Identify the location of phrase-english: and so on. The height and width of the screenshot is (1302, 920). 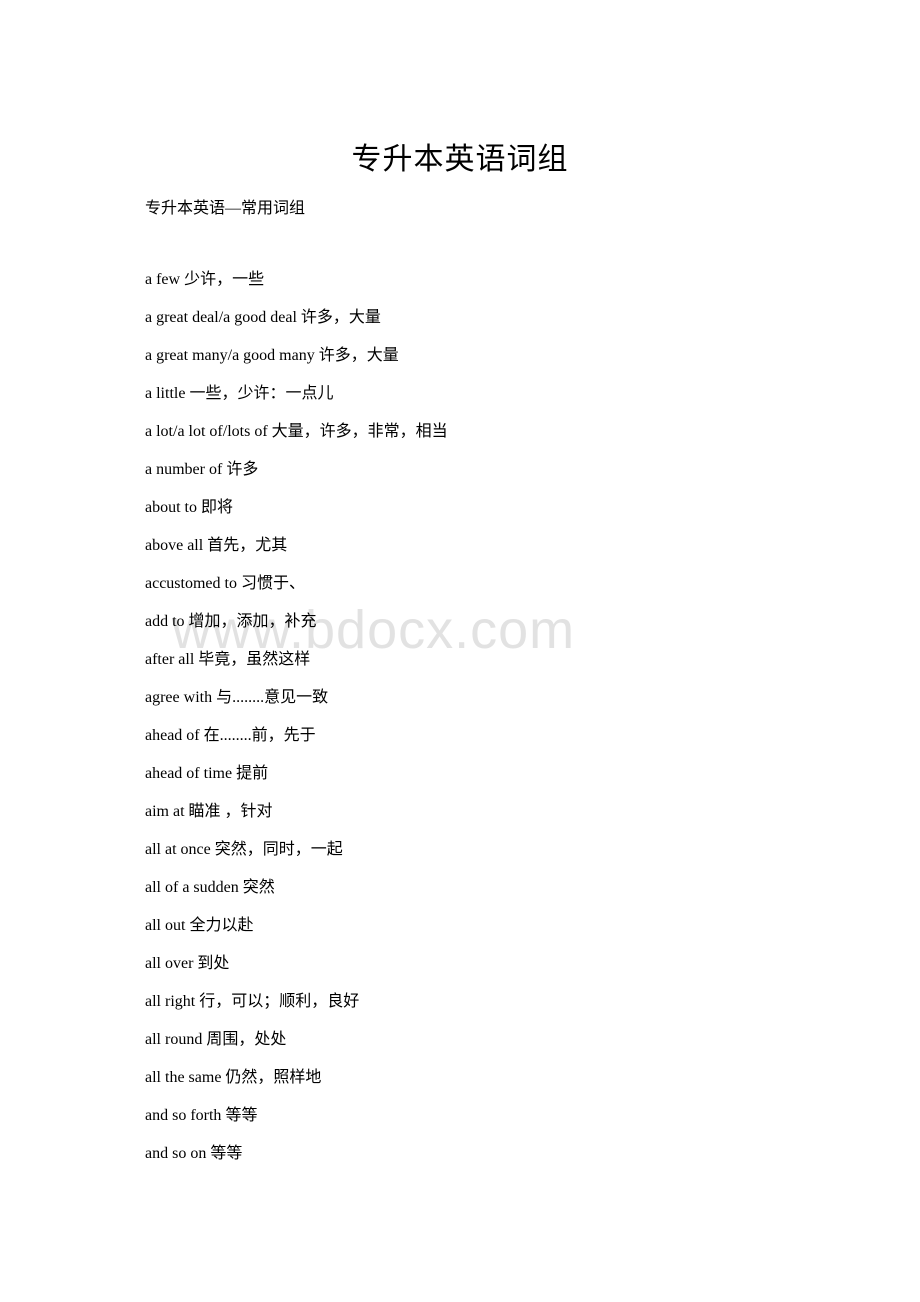
(176, 1153).